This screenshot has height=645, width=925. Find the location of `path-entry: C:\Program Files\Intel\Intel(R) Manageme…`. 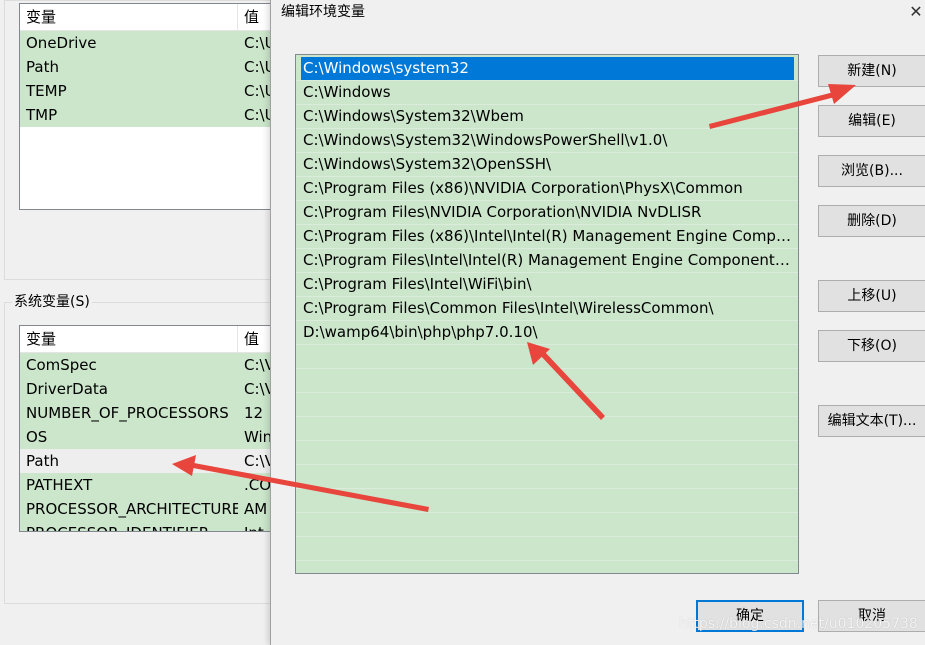

path-entry: C:\Program Files\Intel\Intel(R) Manageme… is located at coordinates (547, 260).